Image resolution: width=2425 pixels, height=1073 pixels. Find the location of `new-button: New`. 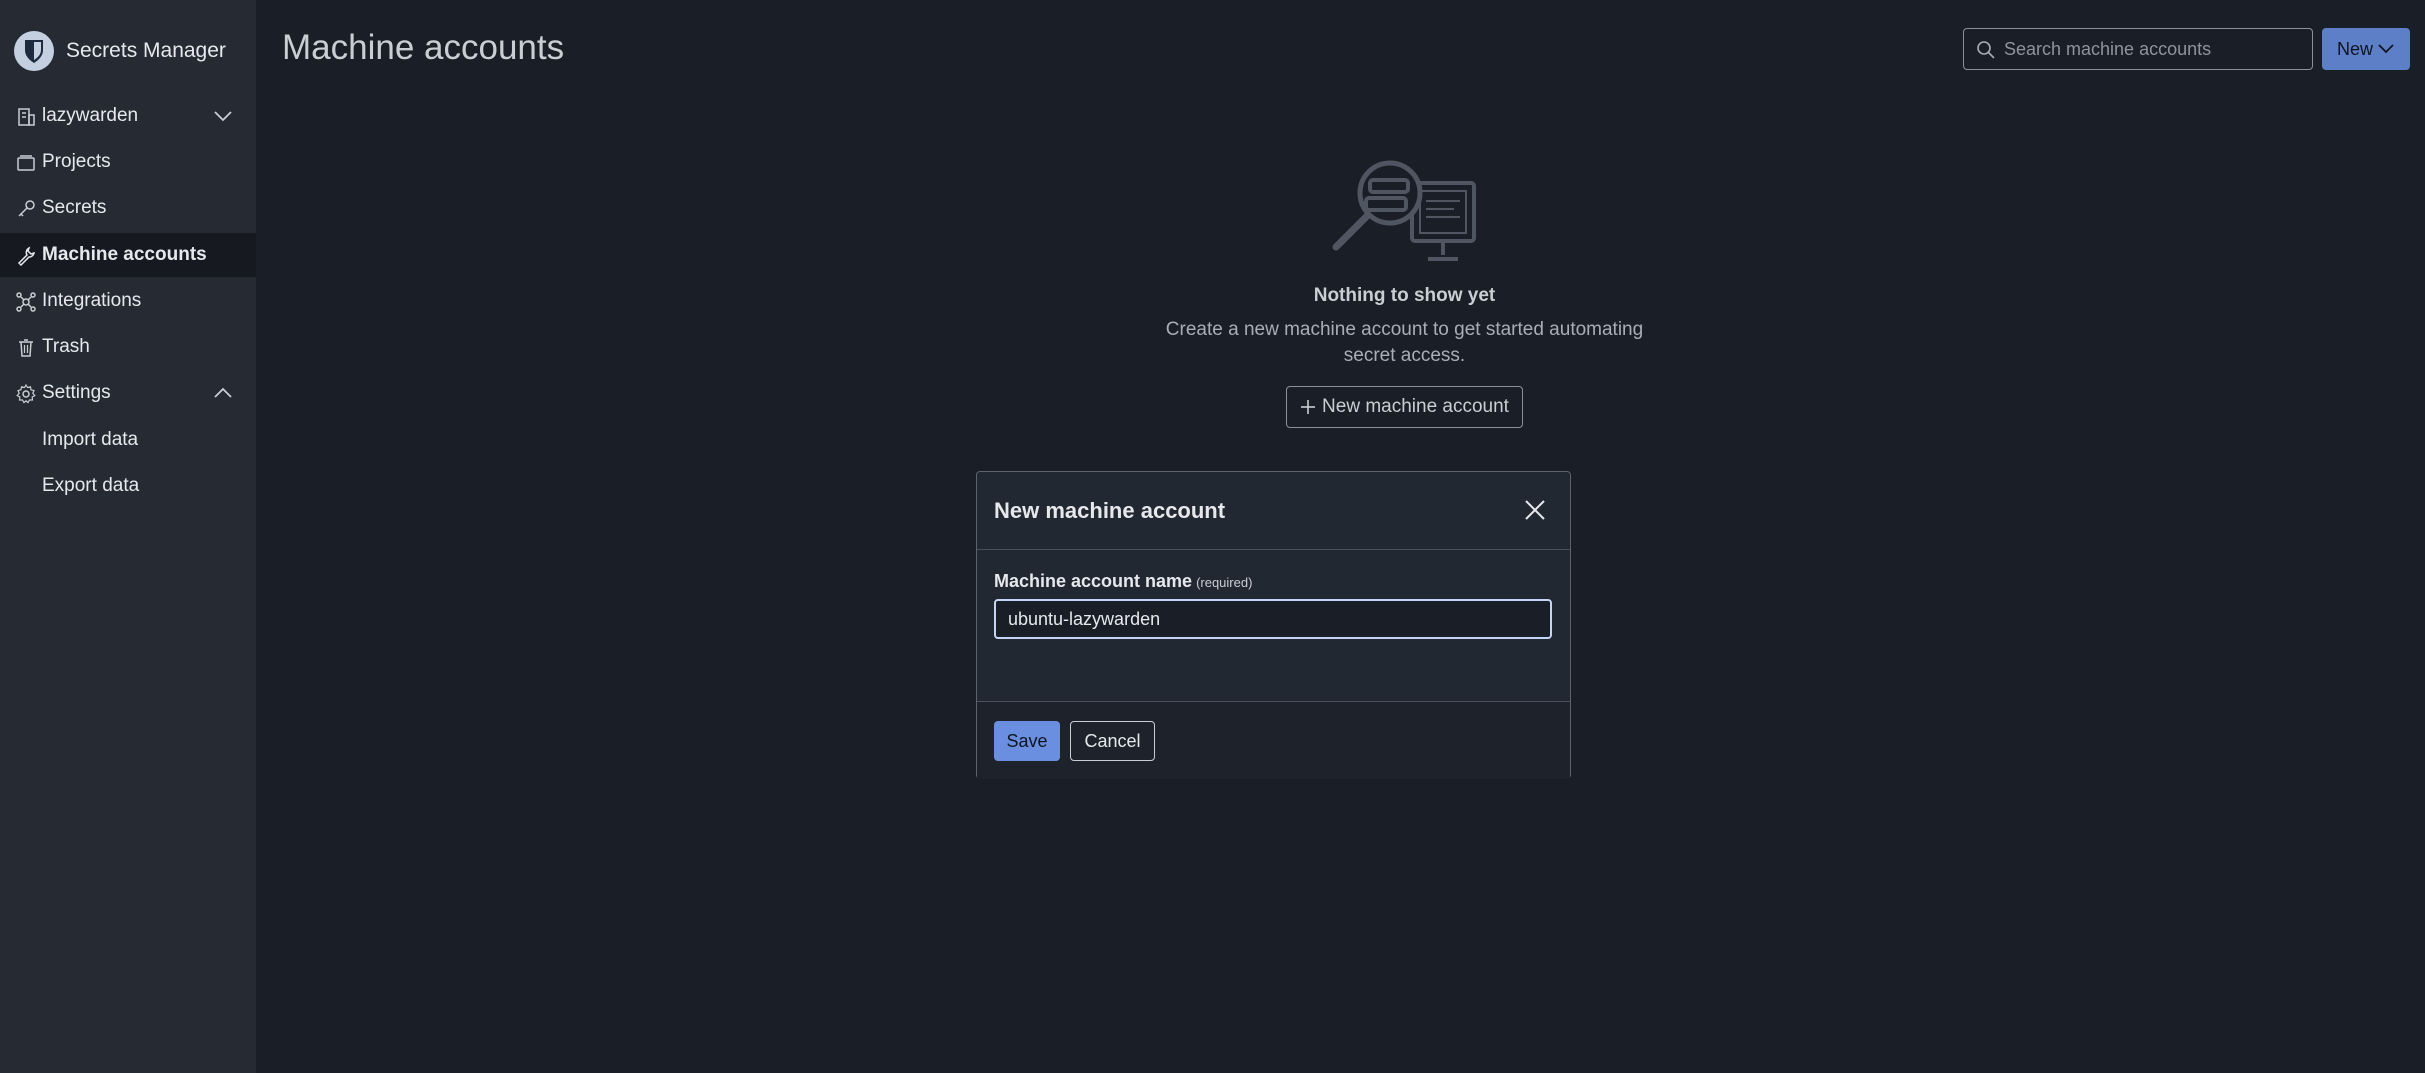

new-button: New is located at coordinates (2366, 49).